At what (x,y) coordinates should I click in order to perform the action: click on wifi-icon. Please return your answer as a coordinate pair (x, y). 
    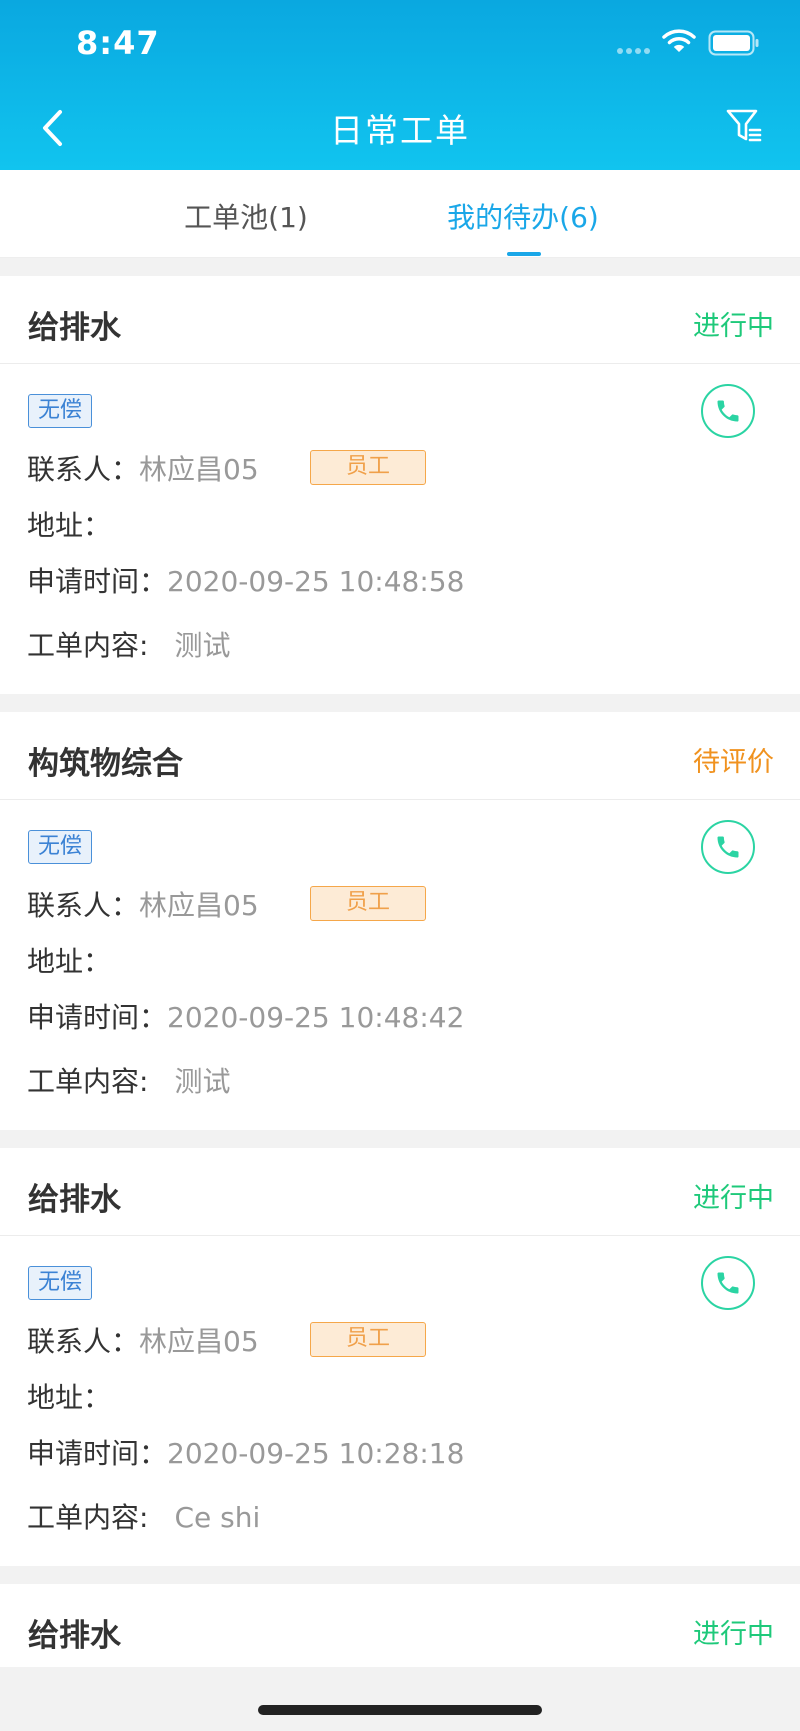
    Looking at the image, I should click on (679, 40).